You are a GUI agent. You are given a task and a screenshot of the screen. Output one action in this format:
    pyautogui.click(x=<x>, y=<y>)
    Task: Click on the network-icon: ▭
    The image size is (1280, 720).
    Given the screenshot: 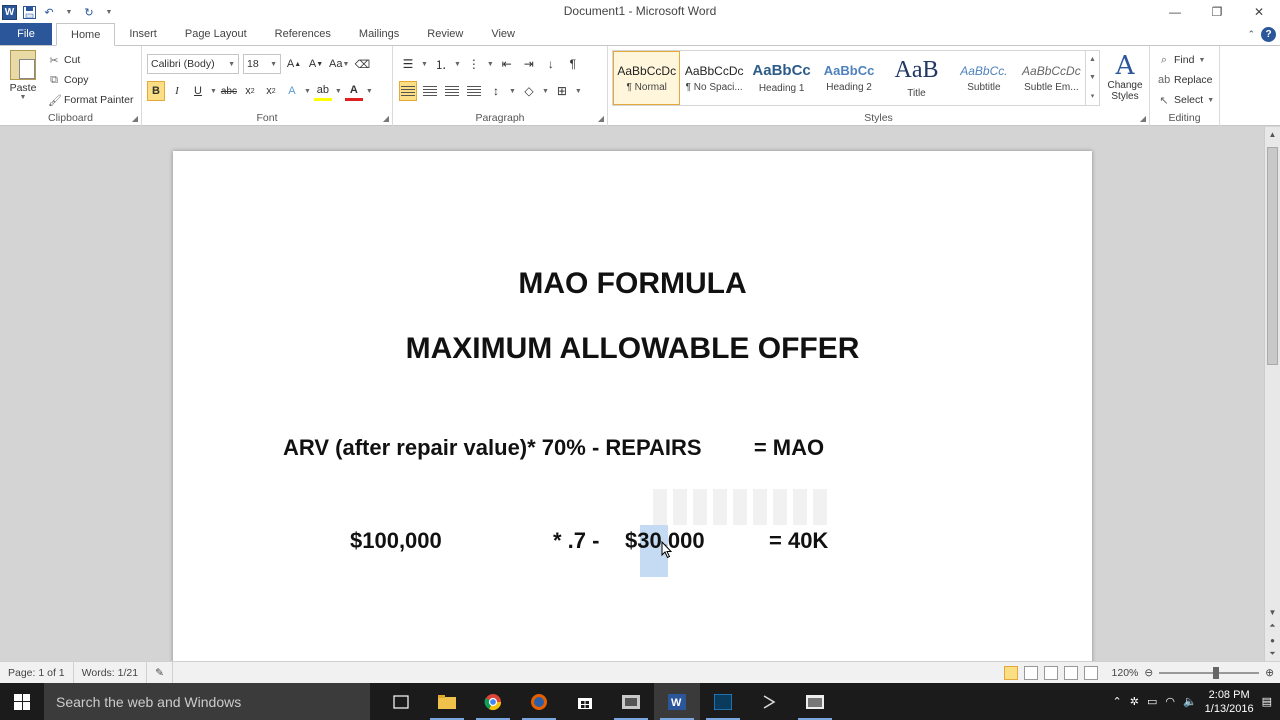 What is the action you would take?
    pyautogui.click(x=1152, y=701)
    